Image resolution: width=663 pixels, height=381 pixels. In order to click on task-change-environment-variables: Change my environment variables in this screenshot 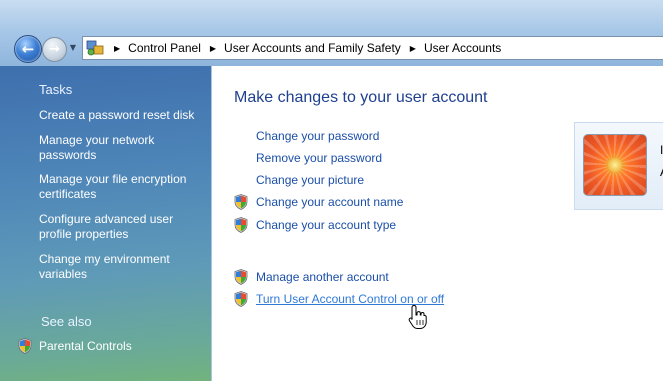, I will do `click(121, 267)`.